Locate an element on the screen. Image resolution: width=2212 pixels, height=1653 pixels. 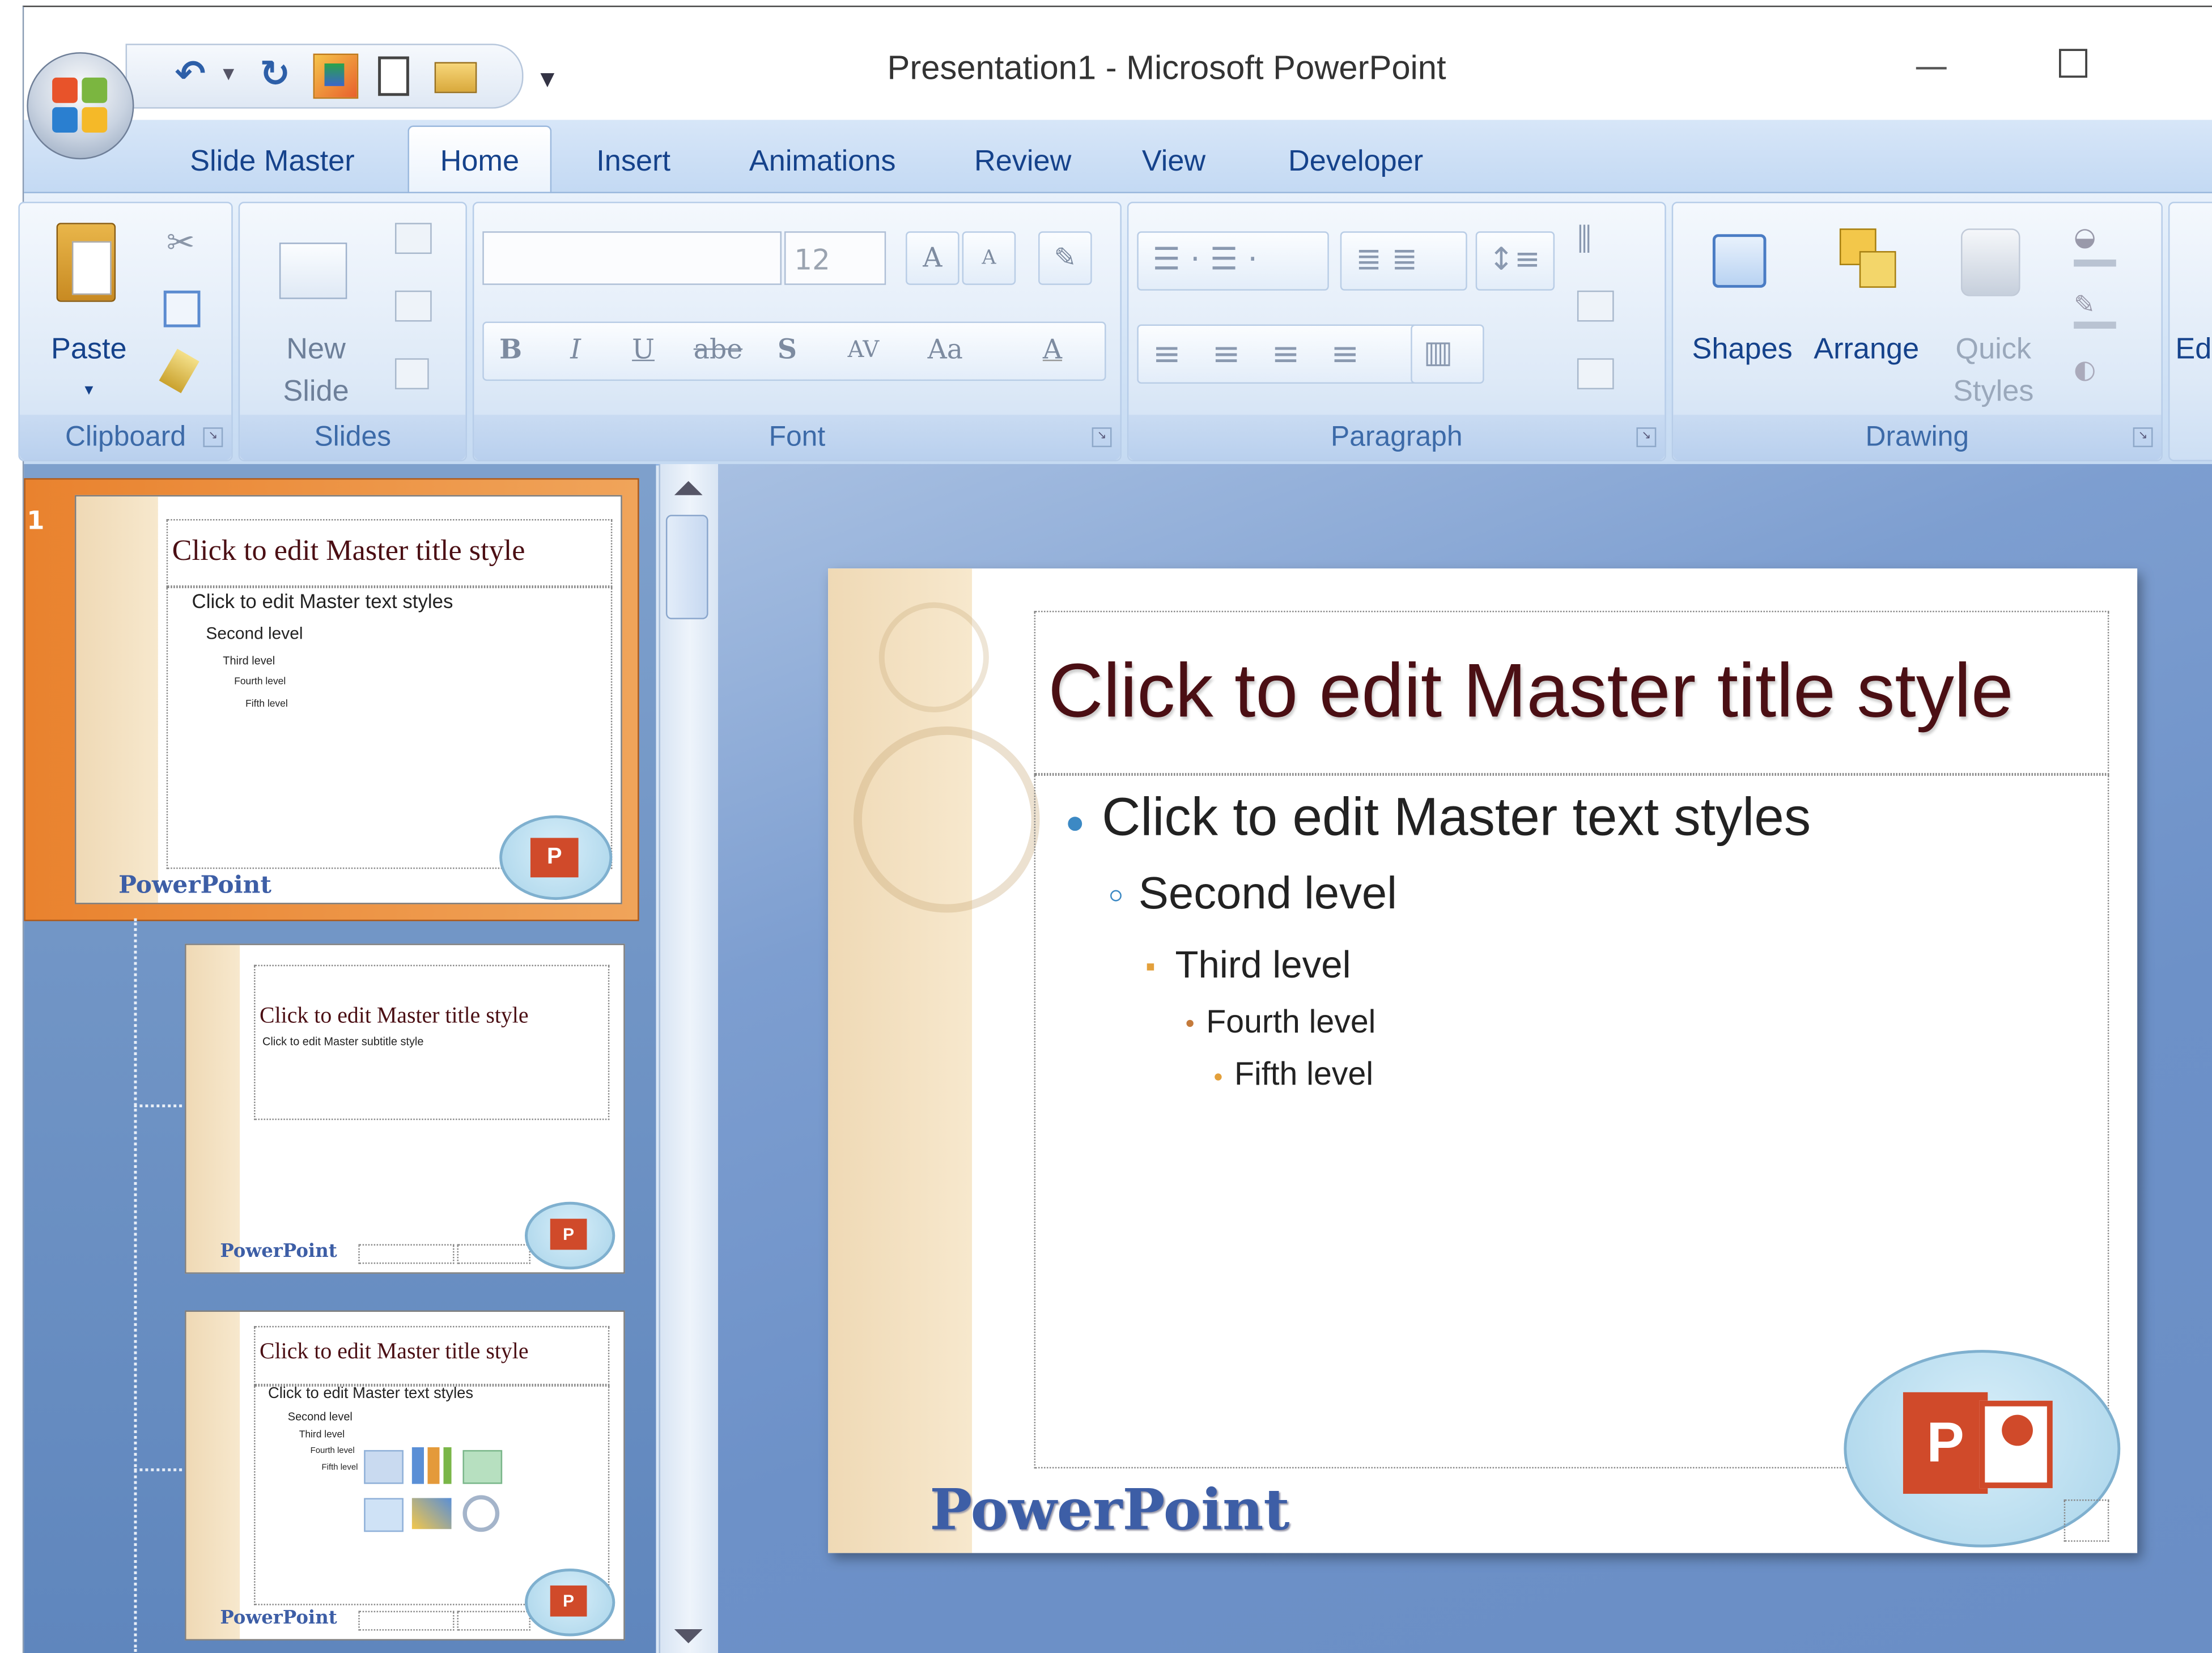
decorative-circle-small is located at coordinates (933, 658).